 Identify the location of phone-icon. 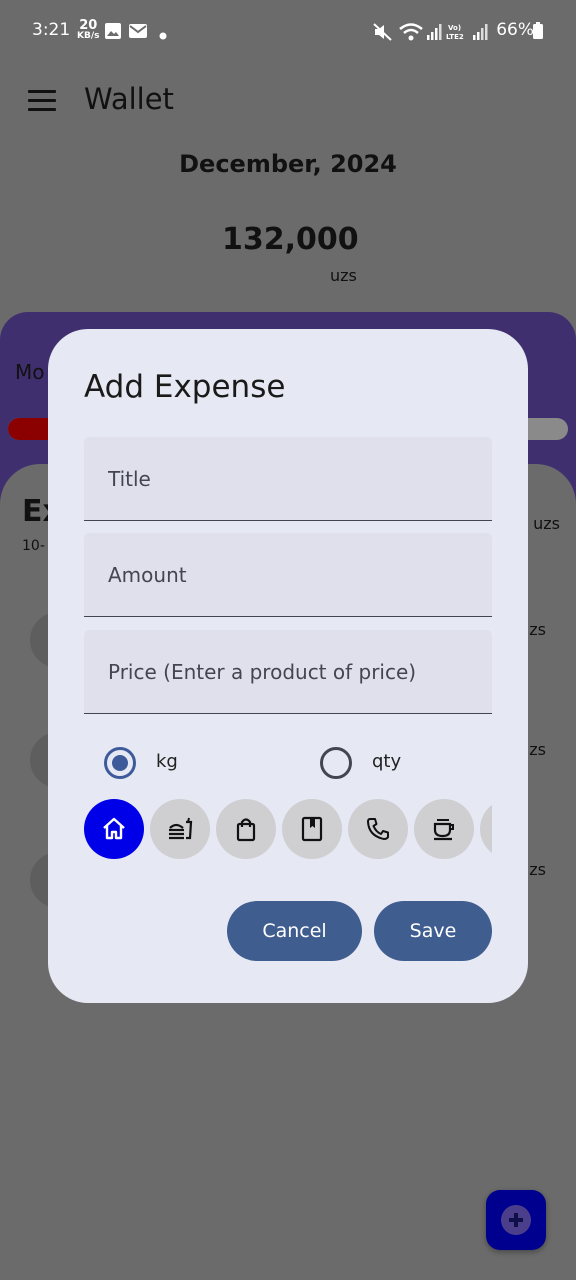
(378, 829).